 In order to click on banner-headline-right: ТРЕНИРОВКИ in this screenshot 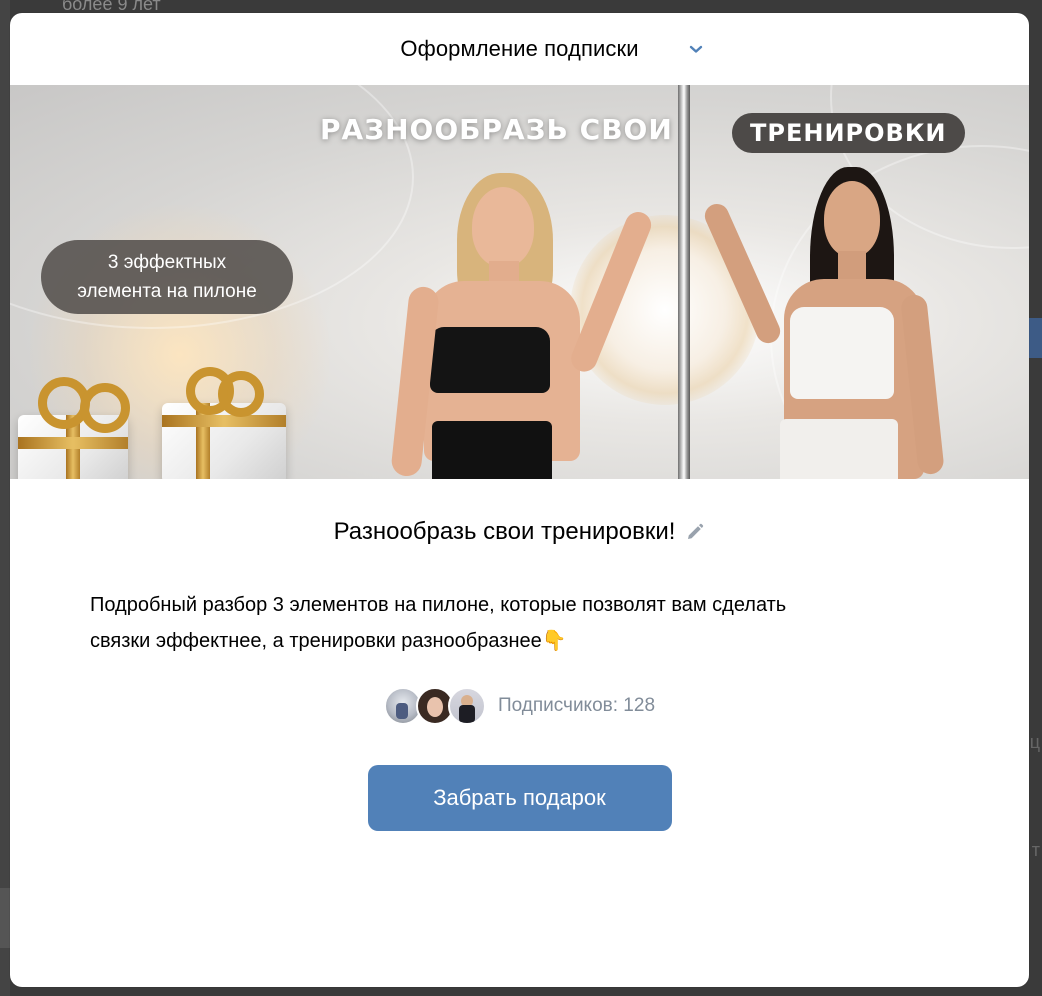, I will do `click(848, 133)`.